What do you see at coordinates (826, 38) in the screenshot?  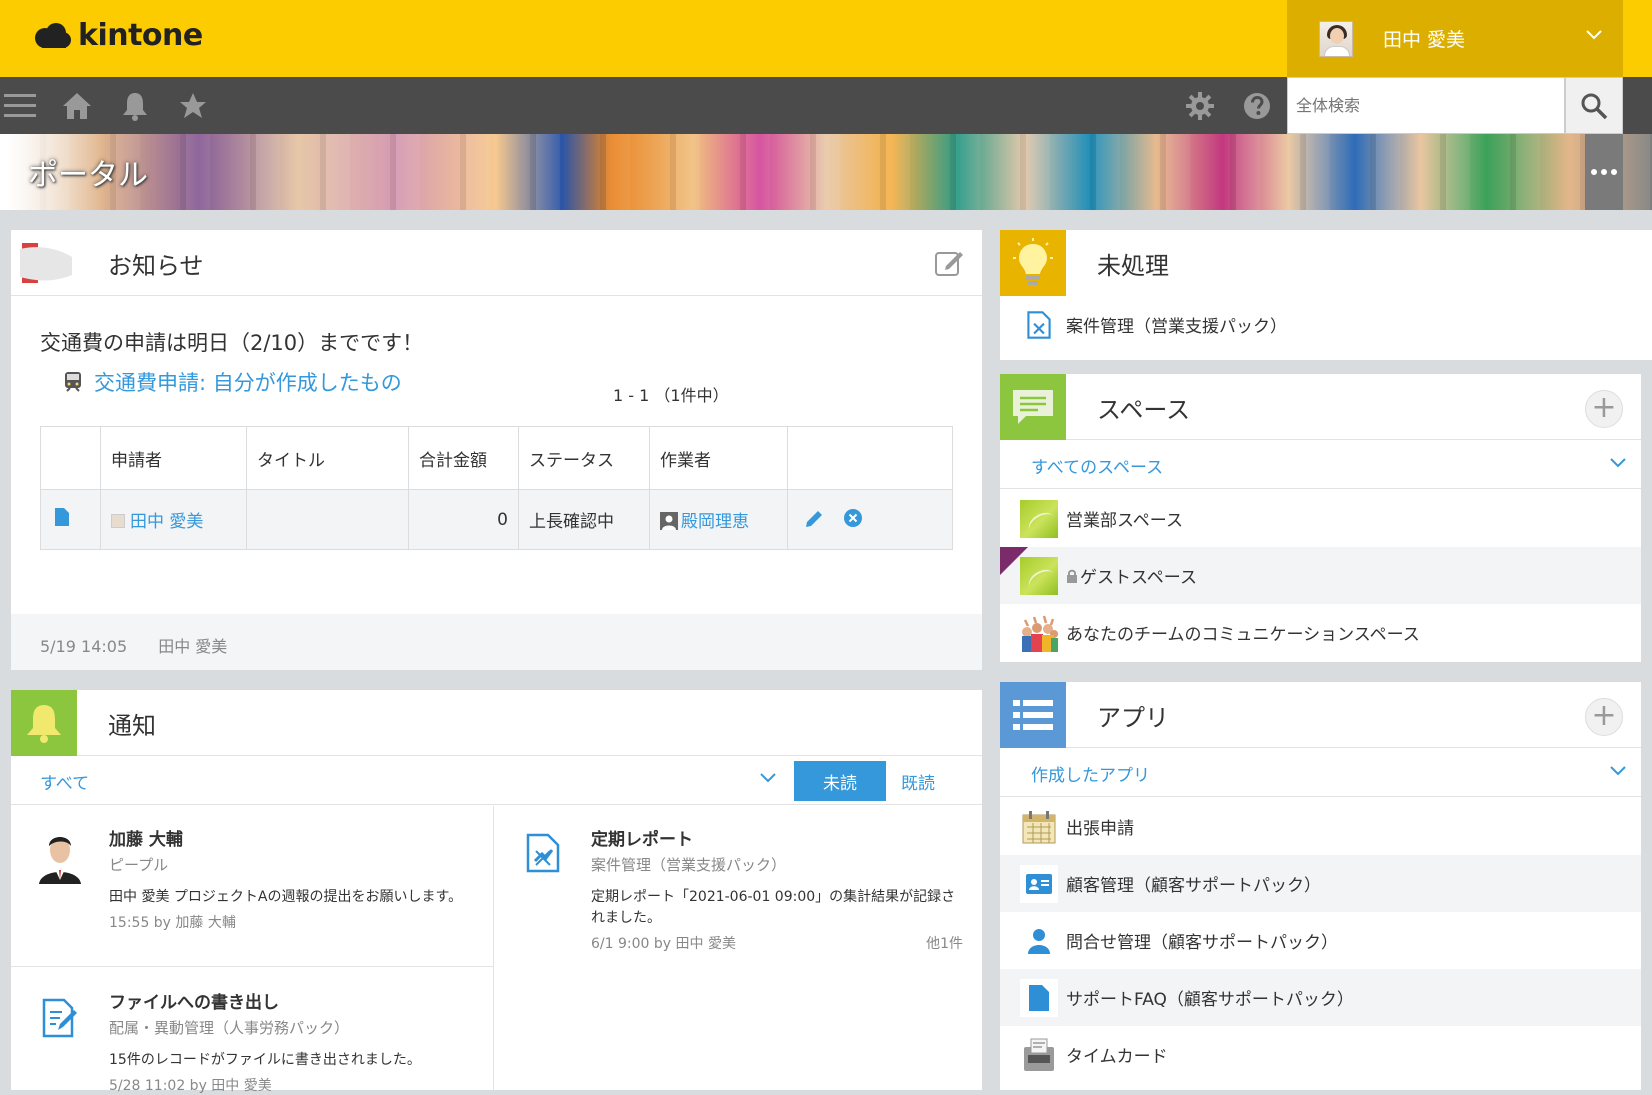 I see `top-bar: kintone 田中 愛美` at bounding box center [826, 38].